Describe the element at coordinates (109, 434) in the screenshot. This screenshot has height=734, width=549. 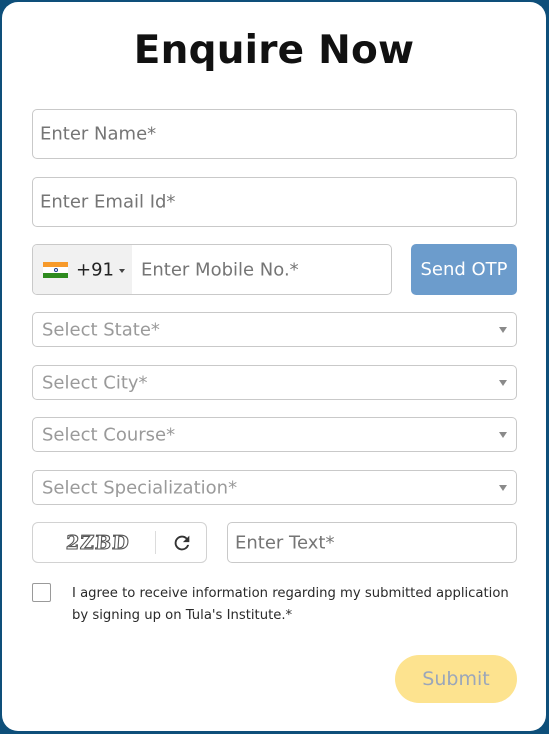
I see `course-select-label: Select Course*` at that location.